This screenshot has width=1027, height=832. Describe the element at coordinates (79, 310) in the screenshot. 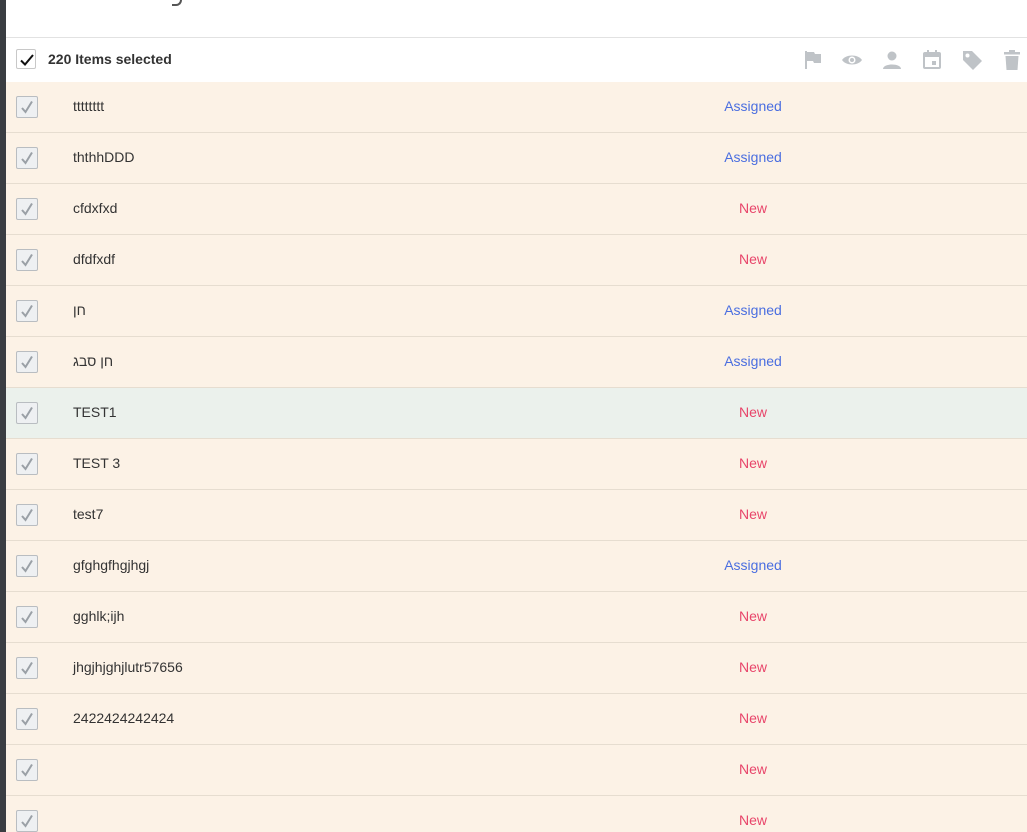

I see `row-title: חן` at that location.